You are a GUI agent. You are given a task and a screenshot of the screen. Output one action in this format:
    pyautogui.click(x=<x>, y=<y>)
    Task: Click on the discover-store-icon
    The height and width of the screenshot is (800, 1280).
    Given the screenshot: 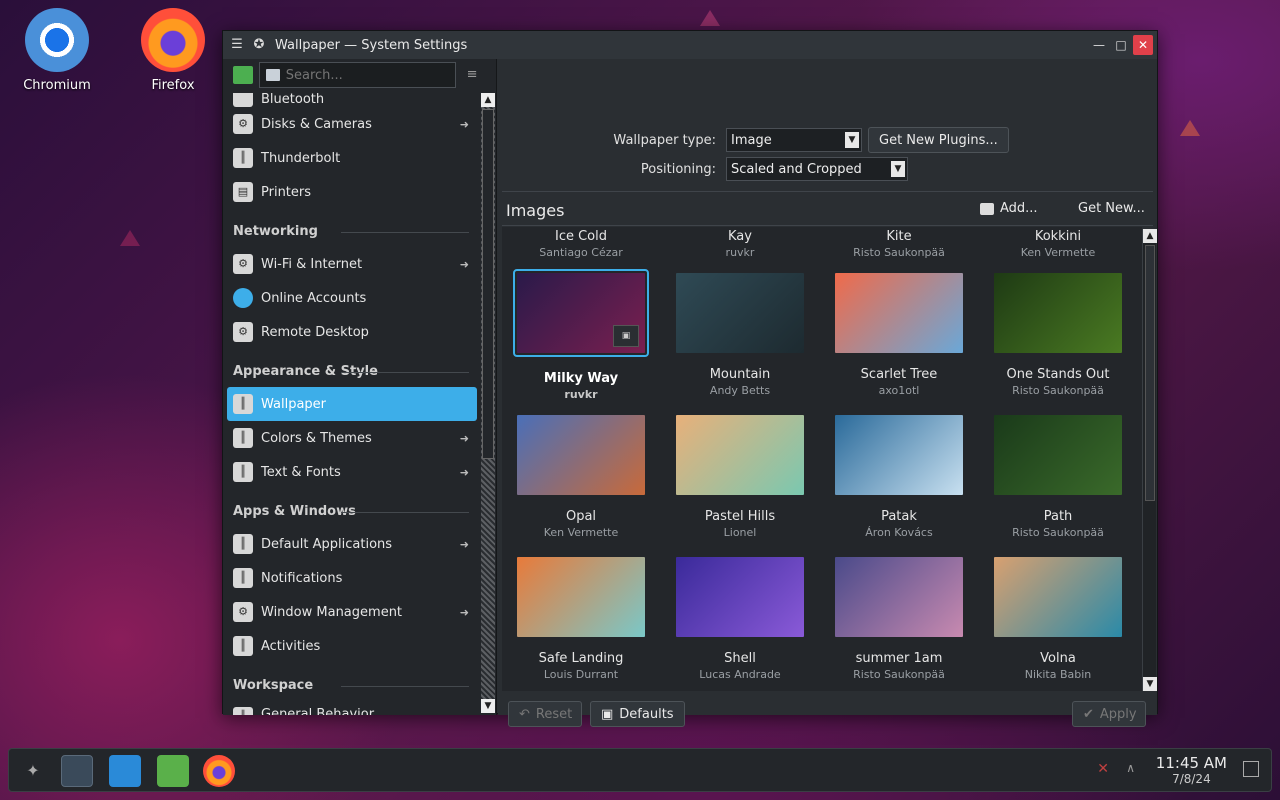 What is the action you would take?
    pyautogui.click(x=125, y=771)
    